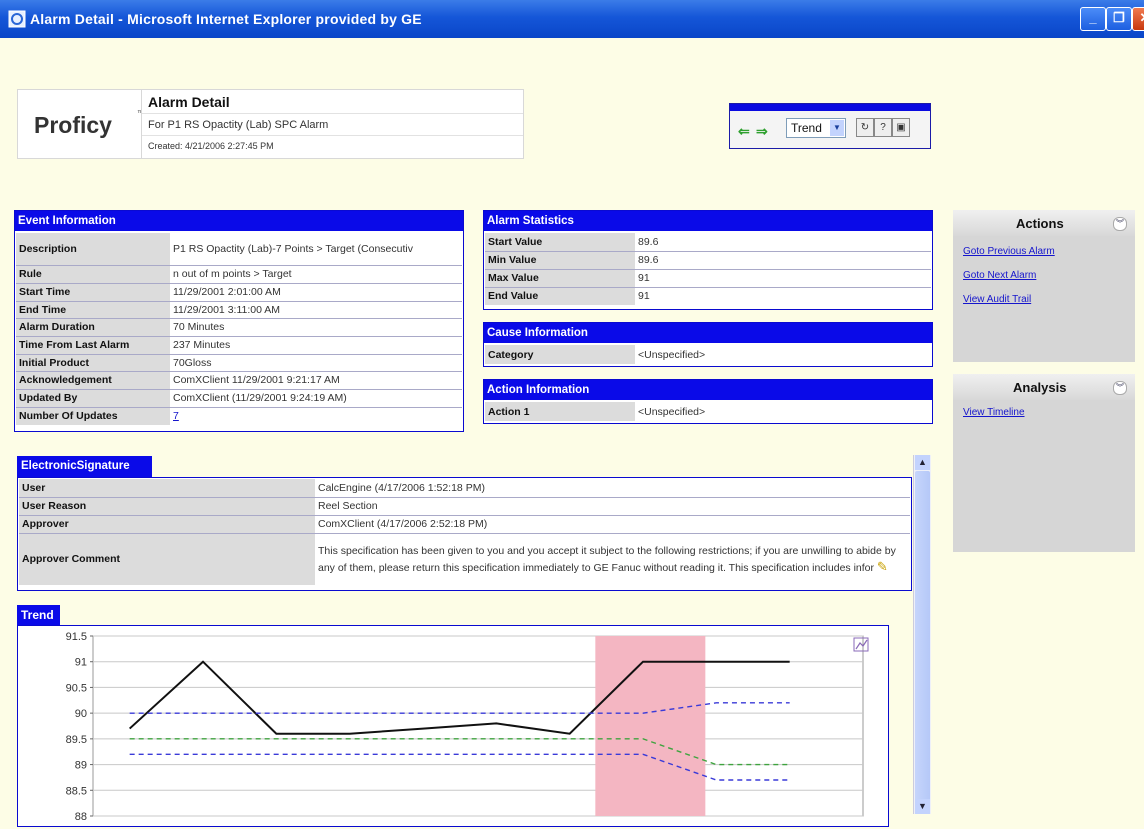 The width and height of the screenshot is (1144, 829). What do you see at coordinates (167, 488) in the screenshot?
I see `field-label: User` at bounding box center [167, 488].